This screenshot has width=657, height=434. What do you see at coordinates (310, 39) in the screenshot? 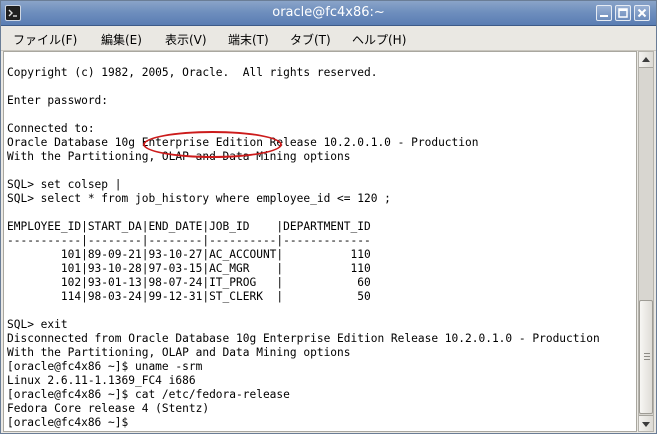
I see `menu-tabs: タブ(T)` at bounding box center [310, 39].